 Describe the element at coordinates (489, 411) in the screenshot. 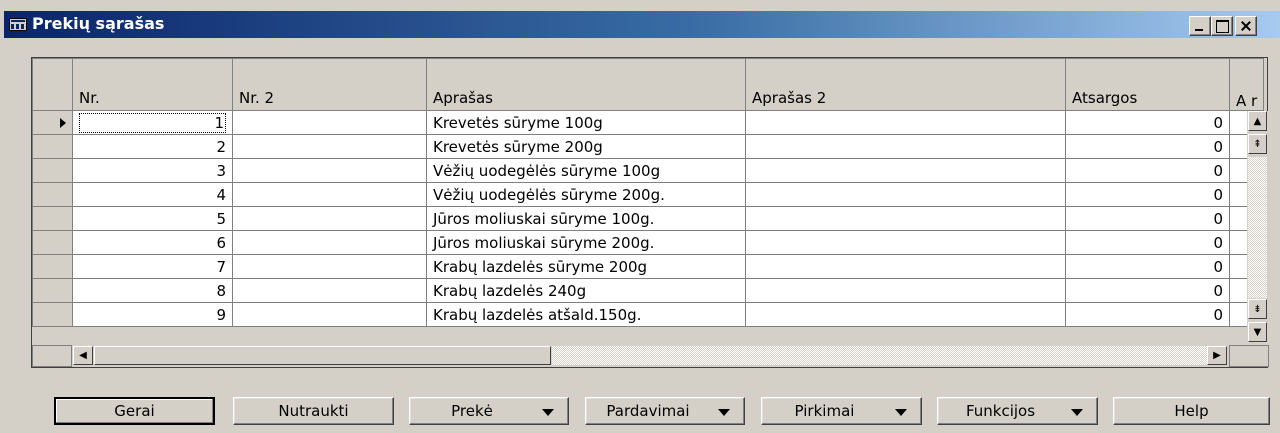

I see `preke-menu-button: Prekė` at that location.